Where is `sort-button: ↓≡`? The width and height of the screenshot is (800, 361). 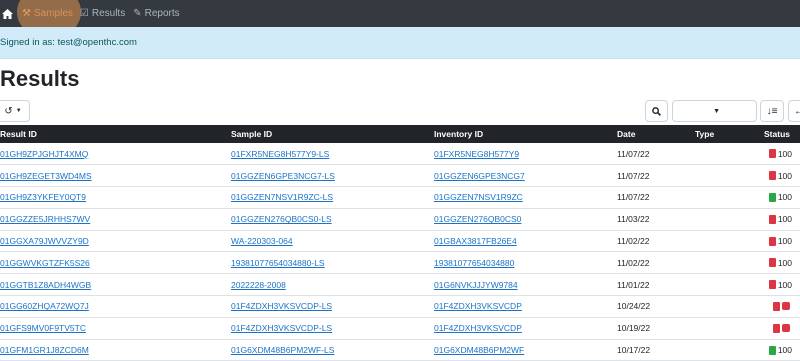 sort-button: ↓≡ is located at coordinates (772, 111).